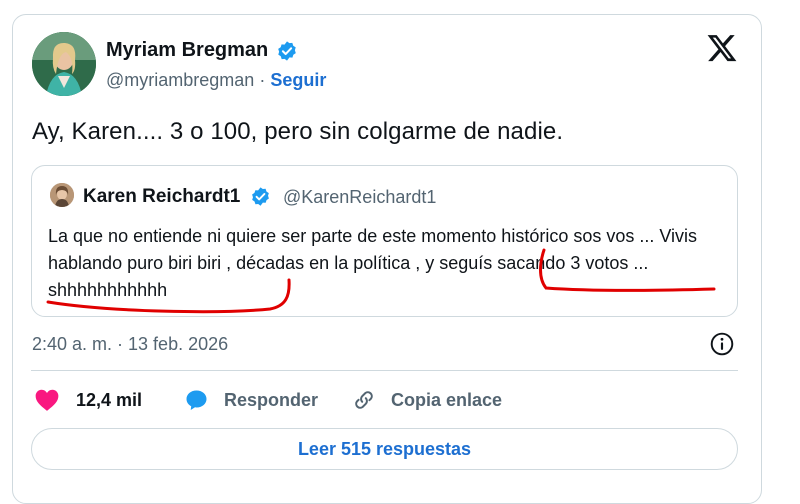 The width and height of the screenshot is (800, 504). I want to click on author-name: Myriam Bregman, so click(187, 50).